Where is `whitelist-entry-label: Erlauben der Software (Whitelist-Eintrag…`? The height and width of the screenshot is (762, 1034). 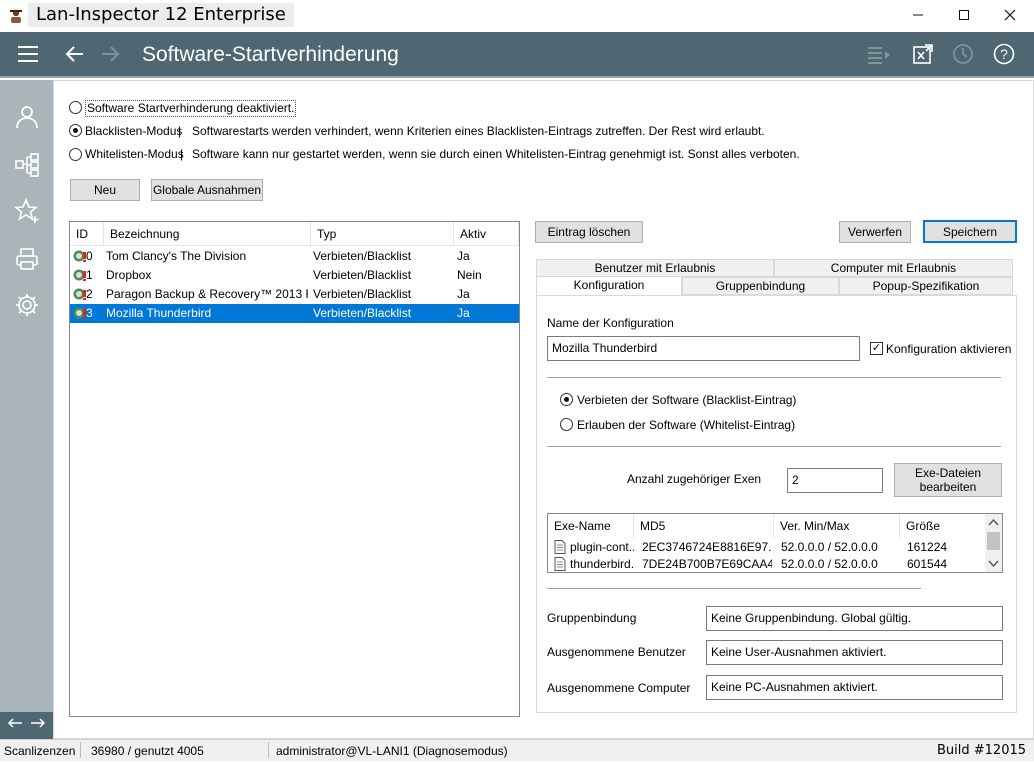 whitelist-entry-label: Erlauben der Software (Whitelist-Eintrag… is located at coordinates (686, 425).